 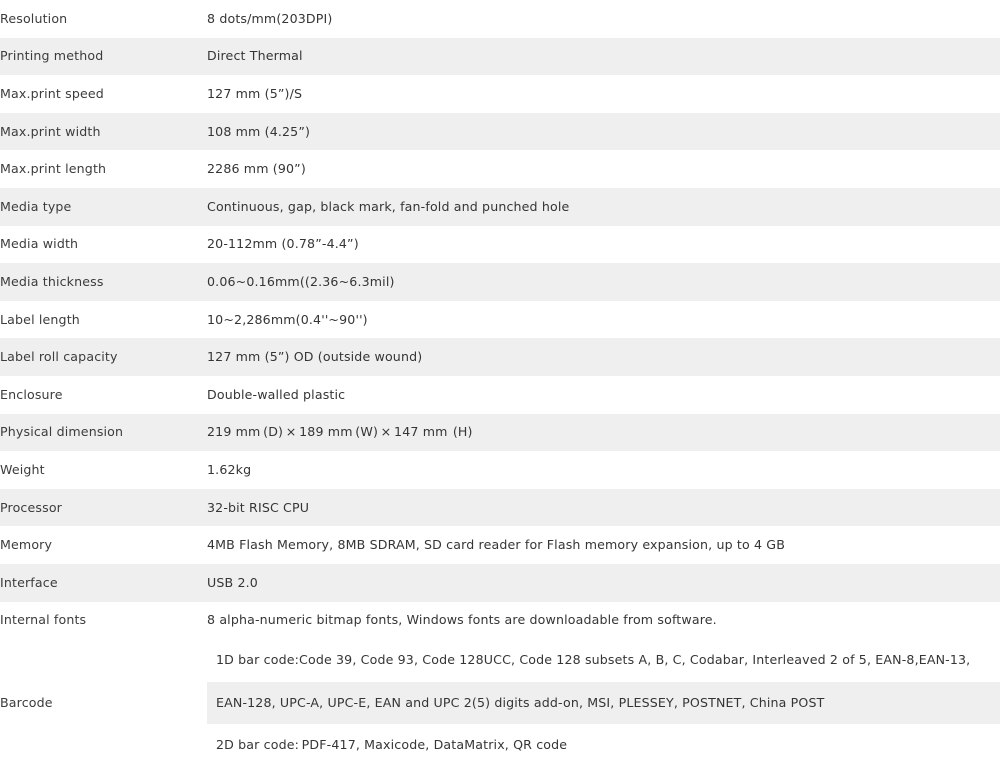 I want to click on spec-value-cell: 2286 mm (90”), so click(x=603, y=169).